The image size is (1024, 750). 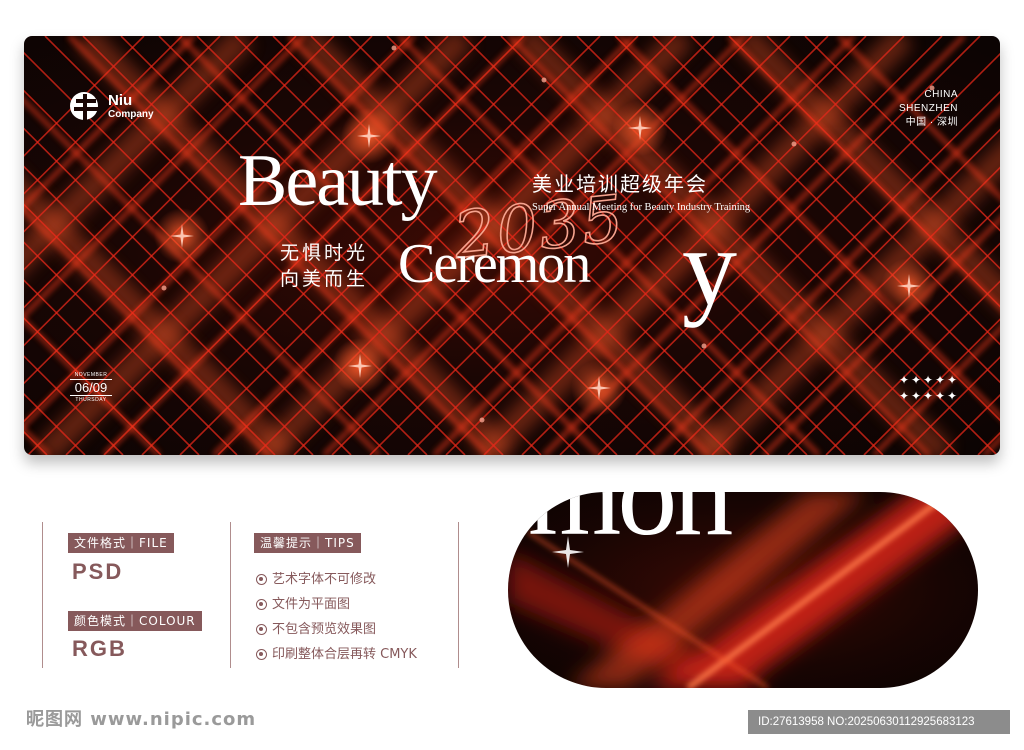 What do you see at coordinates (98, 571) in the screenshot?
I see `file-format-value: PSD` at bounding box center [98, 571].